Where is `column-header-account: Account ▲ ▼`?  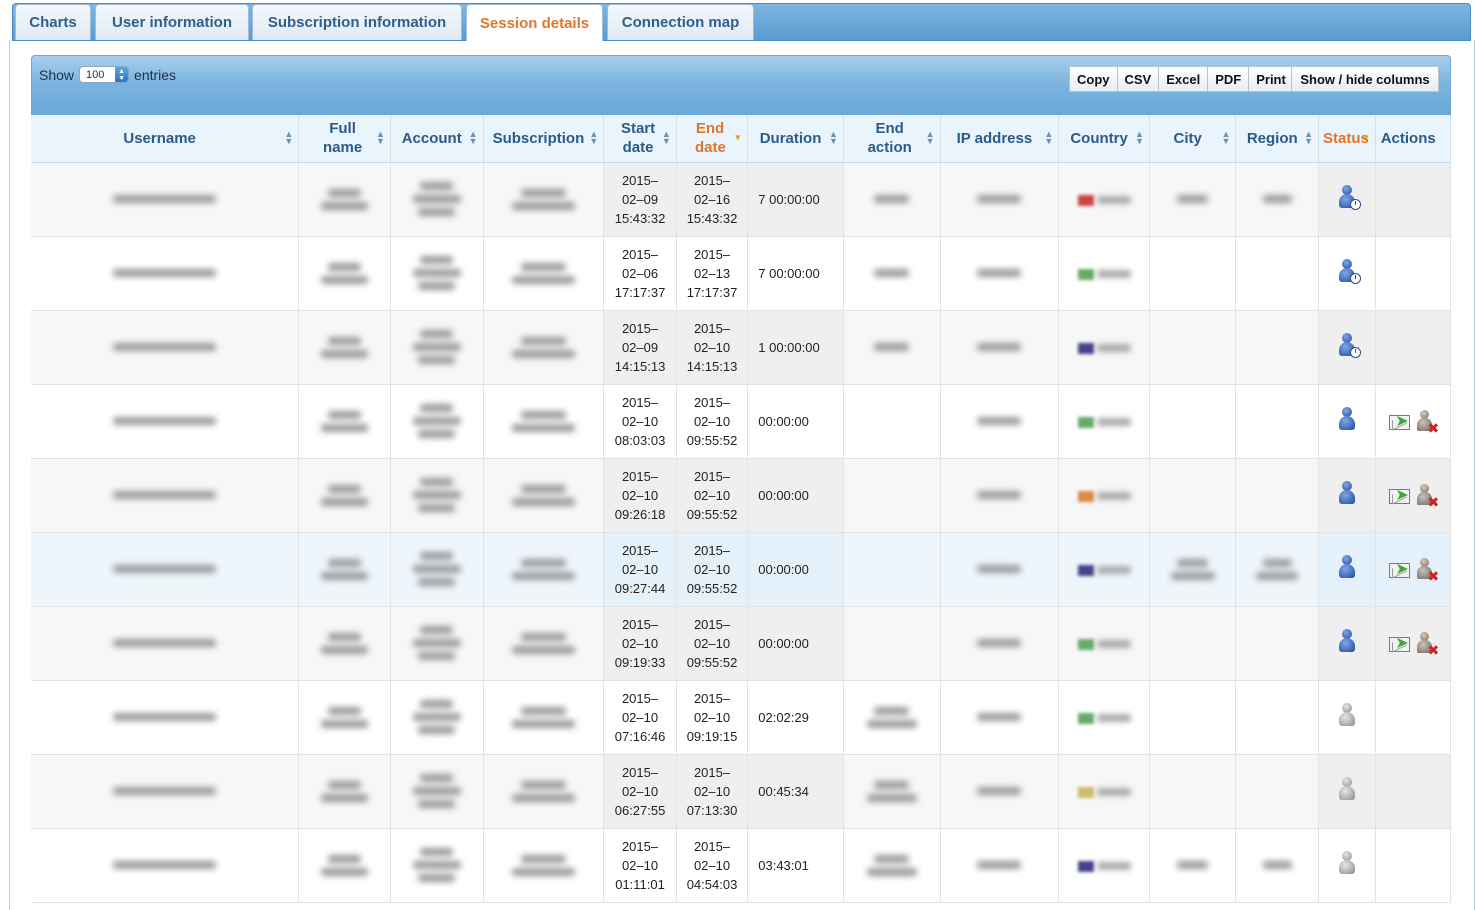
column-header-account: Account ▲ ▼ is located at coordinates (437, 139).